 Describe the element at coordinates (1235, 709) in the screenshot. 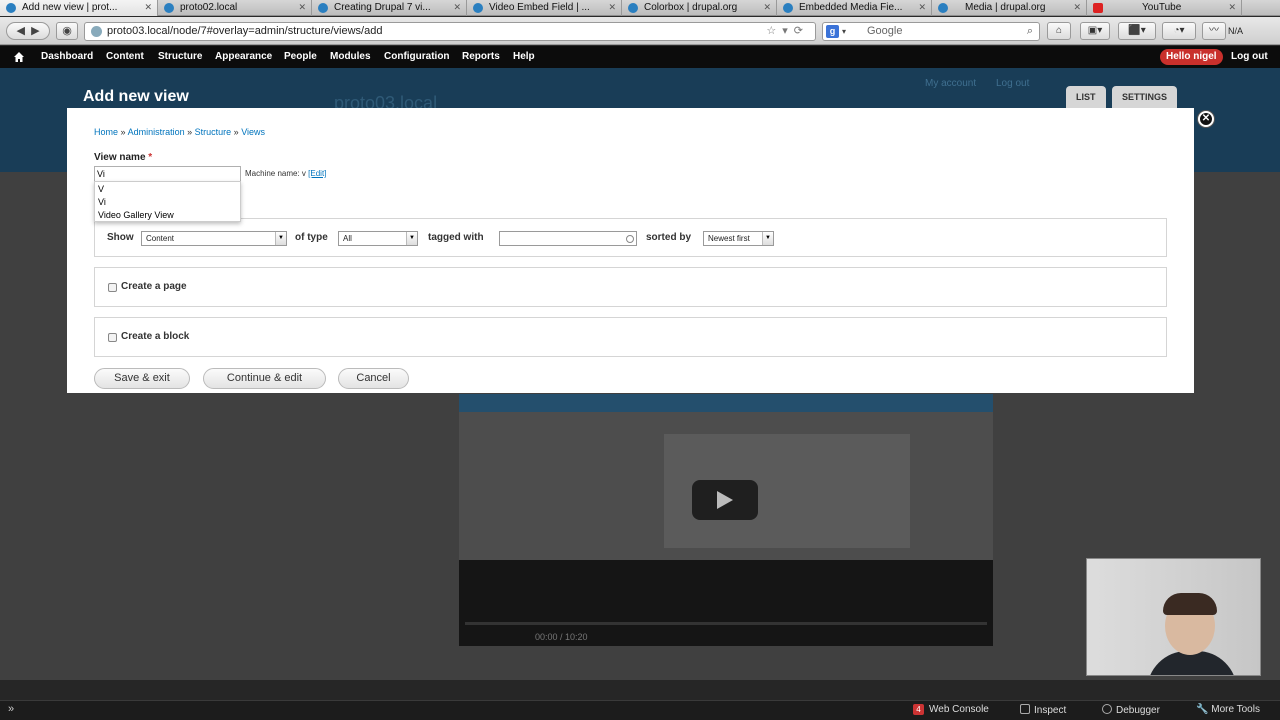

I see `more-tools-label: More Tools` at that location.